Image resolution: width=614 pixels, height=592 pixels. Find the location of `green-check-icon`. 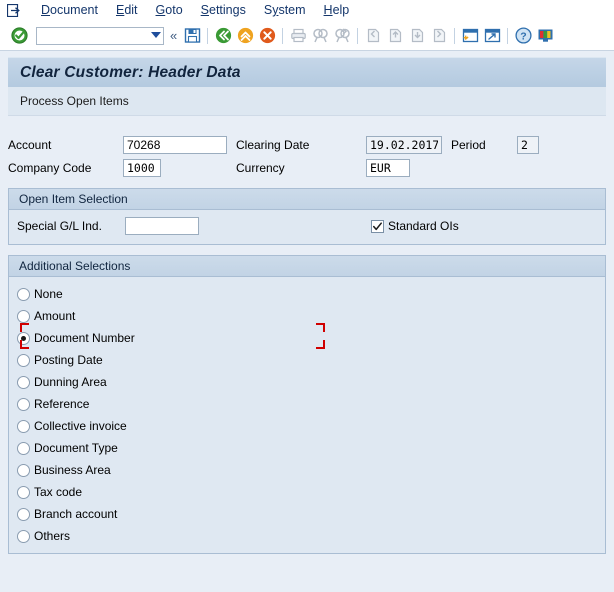

green-check-icon is located at coordinates (19, 36).